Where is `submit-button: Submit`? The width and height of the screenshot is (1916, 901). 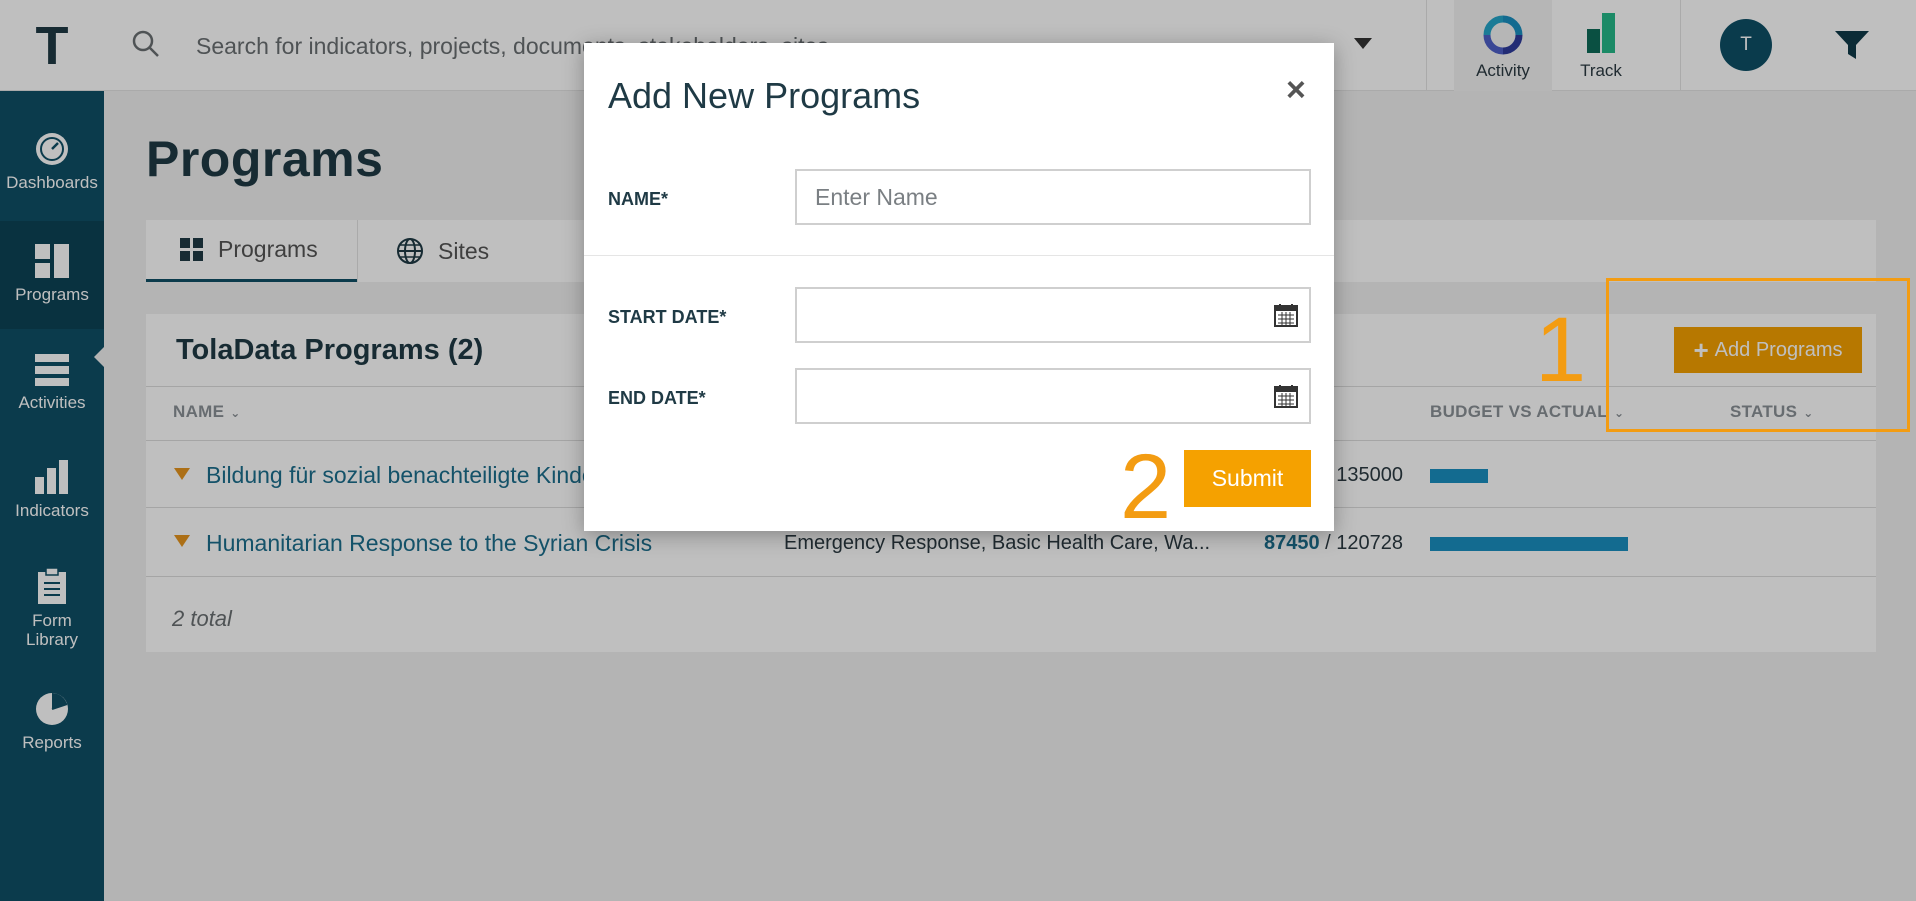 submit-button: Submit is located at coordinates (1247, 478).